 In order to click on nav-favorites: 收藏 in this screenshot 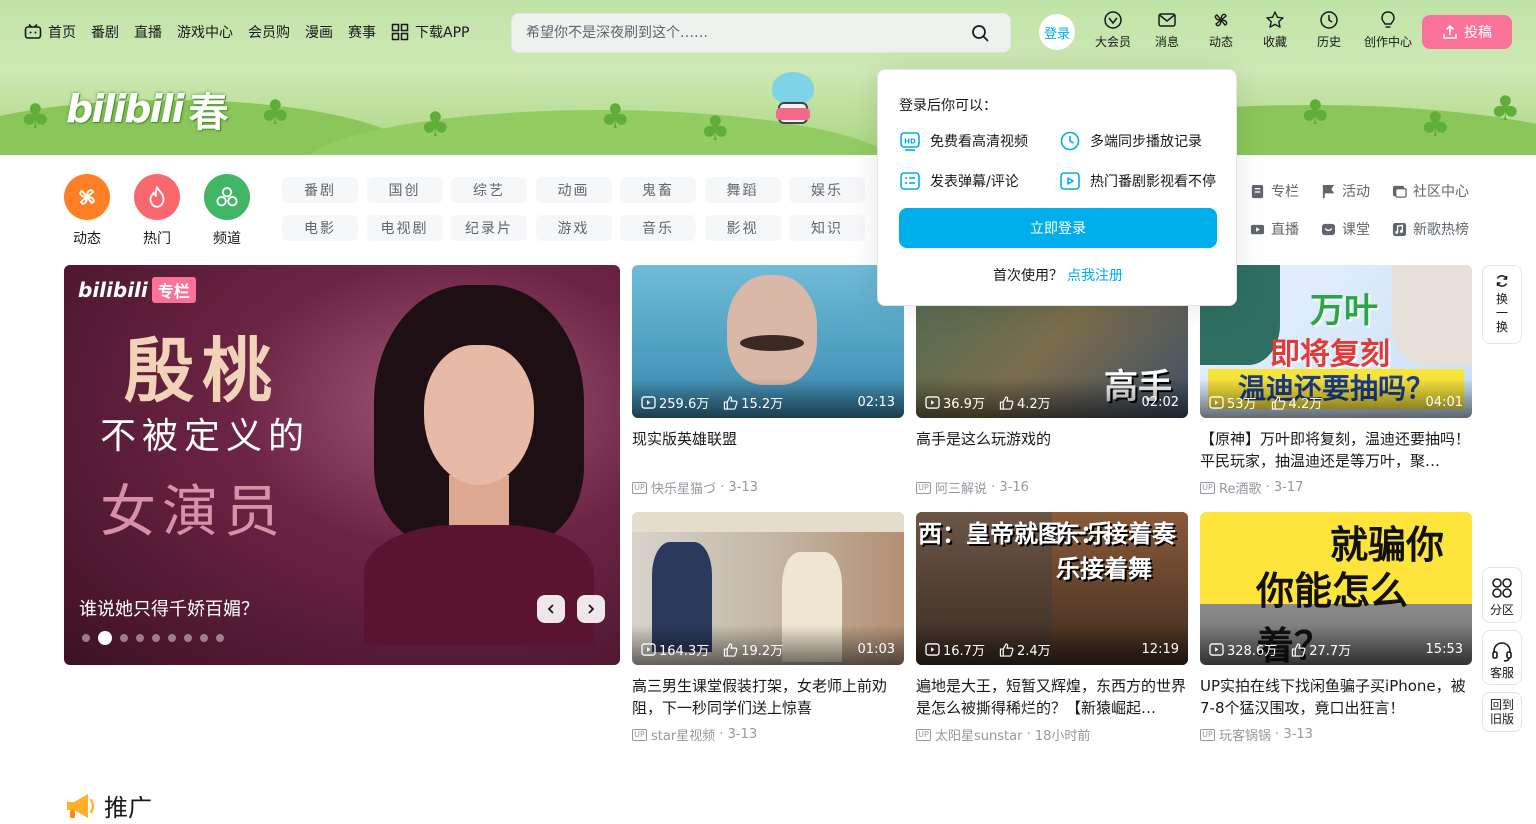, I will do `click(1275, 30)`.